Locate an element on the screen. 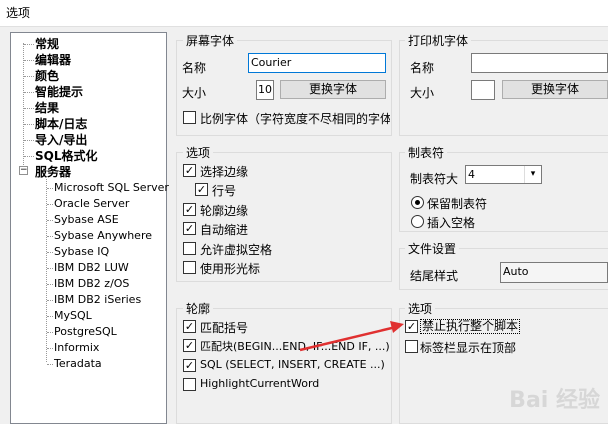 The width and height of the screenshot is (608, 424). annotation-arrow-head is located at coordinates (397, 327).